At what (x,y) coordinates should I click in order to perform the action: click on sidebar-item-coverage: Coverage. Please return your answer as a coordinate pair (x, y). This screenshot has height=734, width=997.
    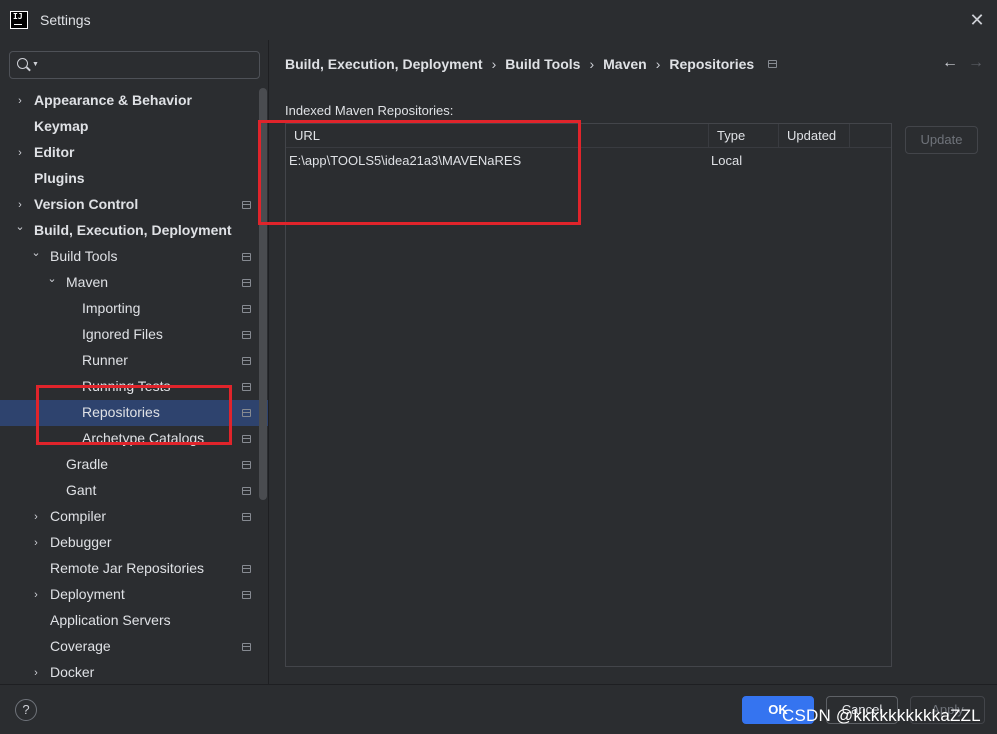
    Looking at the image, I should click on (134, 647).